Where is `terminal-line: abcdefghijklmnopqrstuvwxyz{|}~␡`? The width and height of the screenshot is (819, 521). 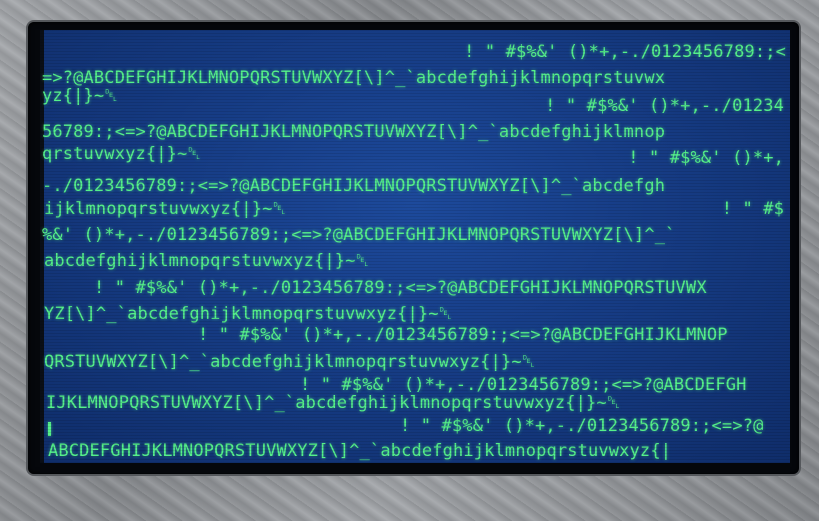
terminal-line: abcdefghijklmnopqrstuvwxyz{|}~␡ is located at coordinates (207, 261).